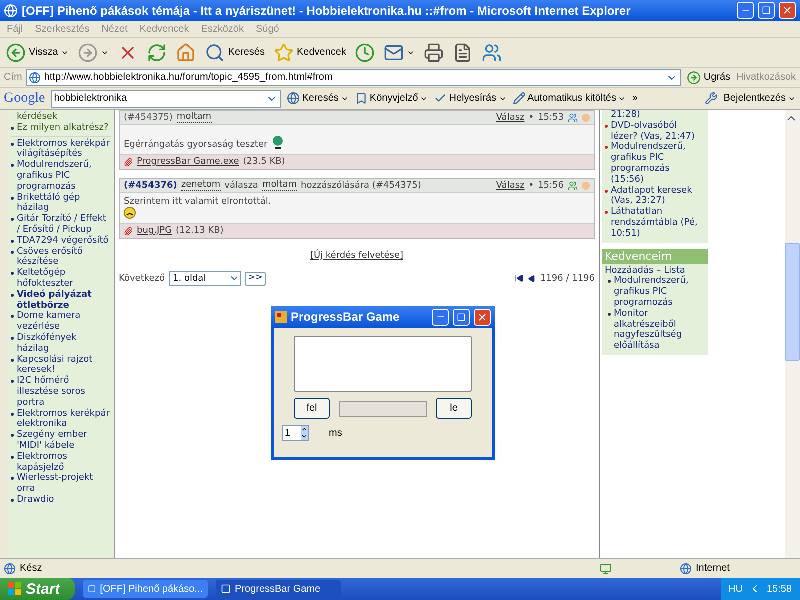 This screenshot has width=800, height=600. Describe the element at coordinates (142, 279) in the screenshot. I see `pager-label: Következő` at that location.